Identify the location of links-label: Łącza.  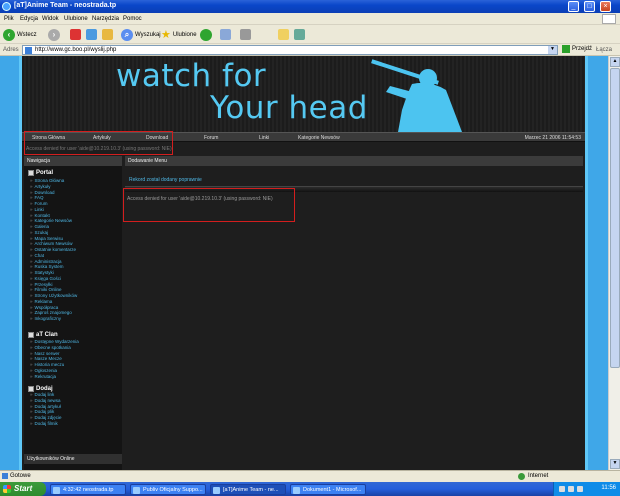
(604, 50).